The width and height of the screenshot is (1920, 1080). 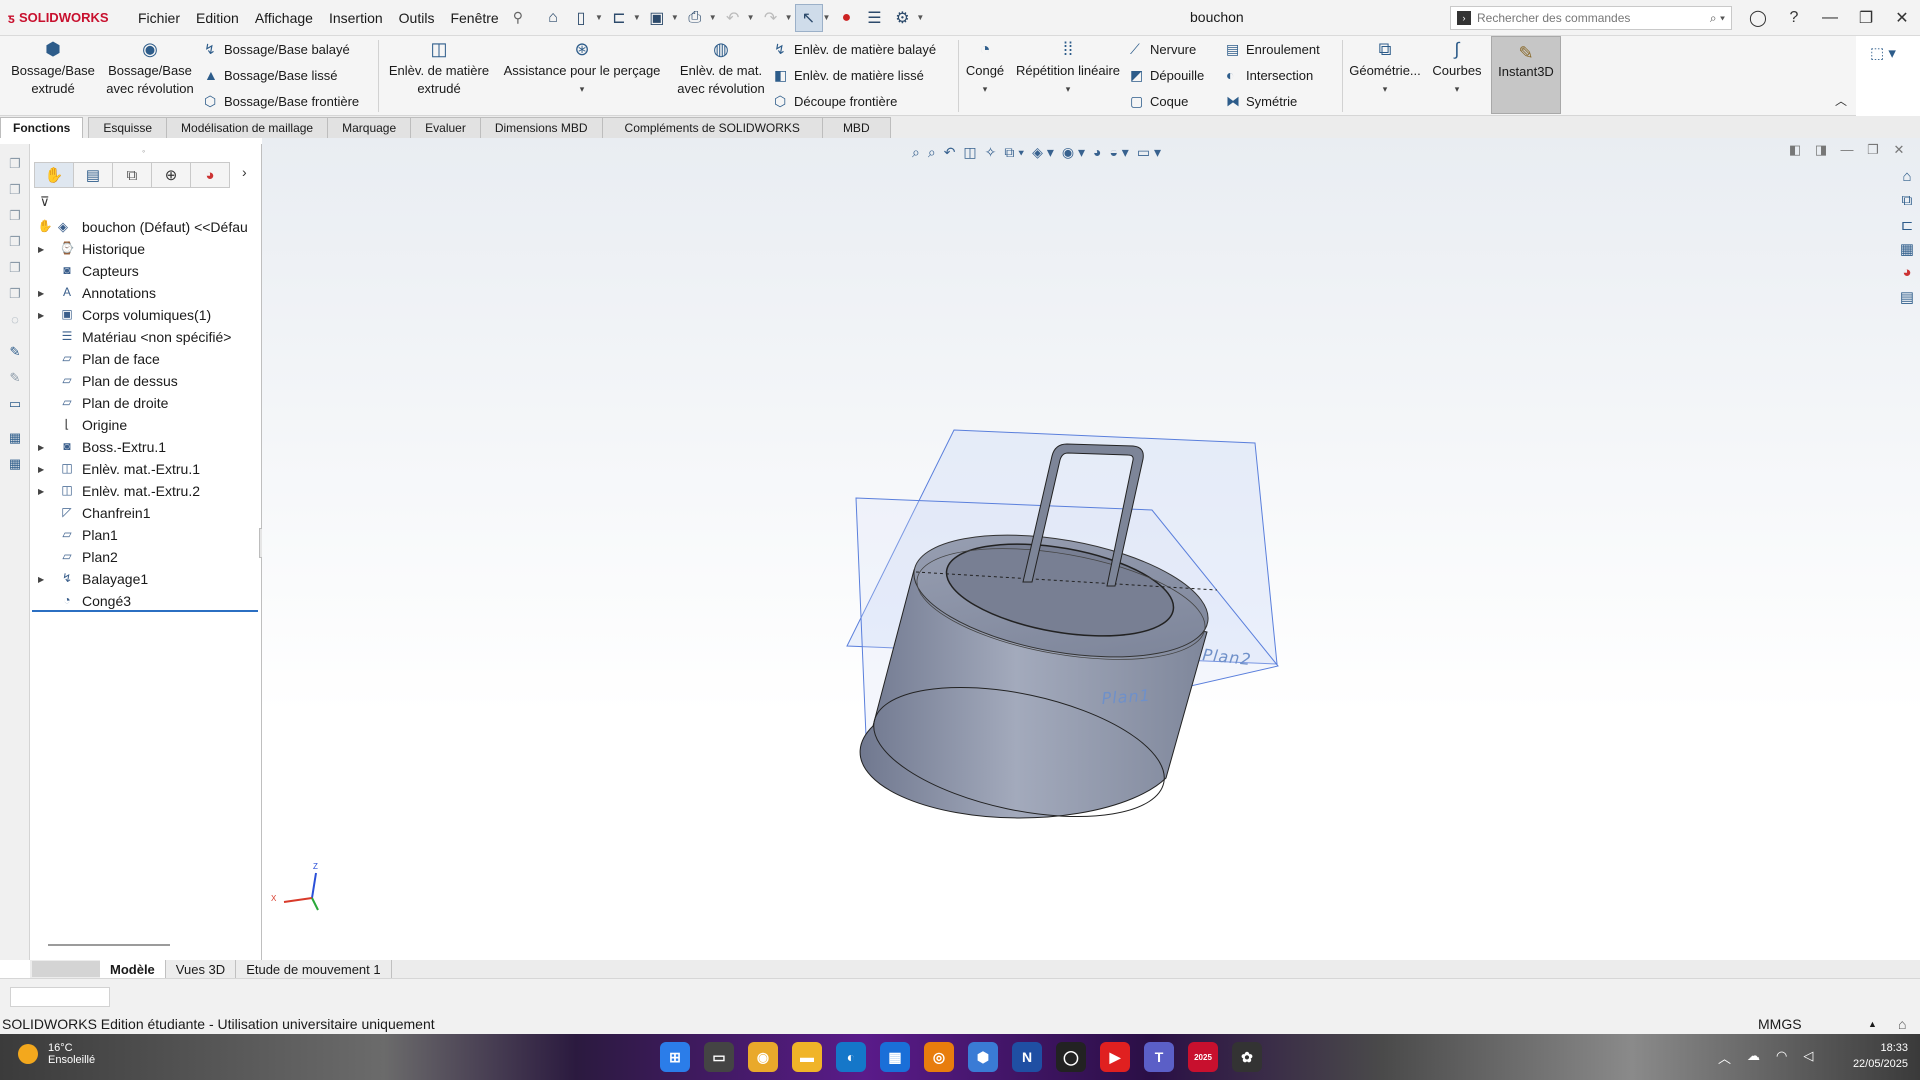 What do you see at coordinates (54, 175) in the screenshot?
I see `feature-manager-tab-icon: ✋` at bounding box center [54, 175].